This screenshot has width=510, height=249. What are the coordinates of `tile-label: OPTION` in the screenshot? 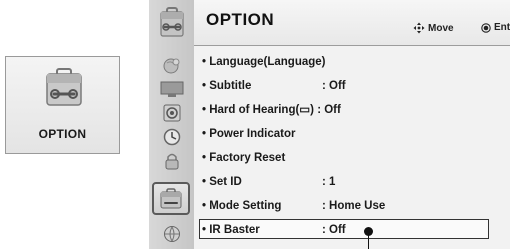 It's located at (62, 134).